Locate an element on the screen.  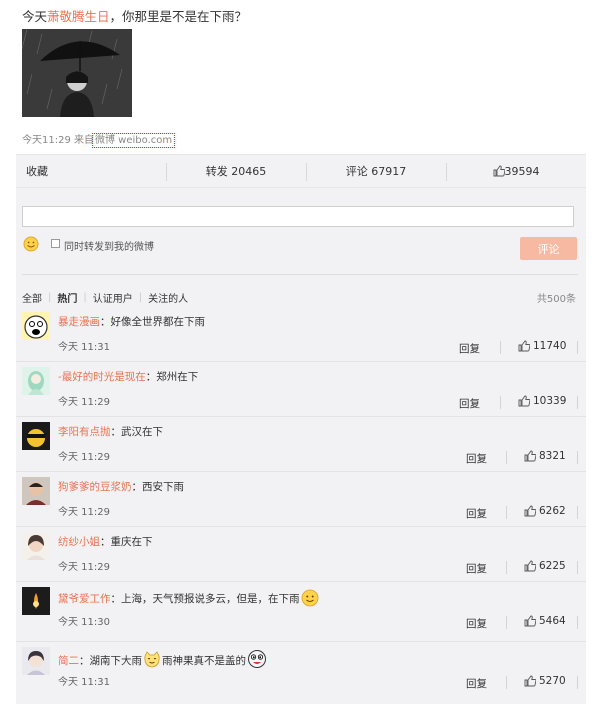
like-count: 8321 is located at coordinates (552, 456).